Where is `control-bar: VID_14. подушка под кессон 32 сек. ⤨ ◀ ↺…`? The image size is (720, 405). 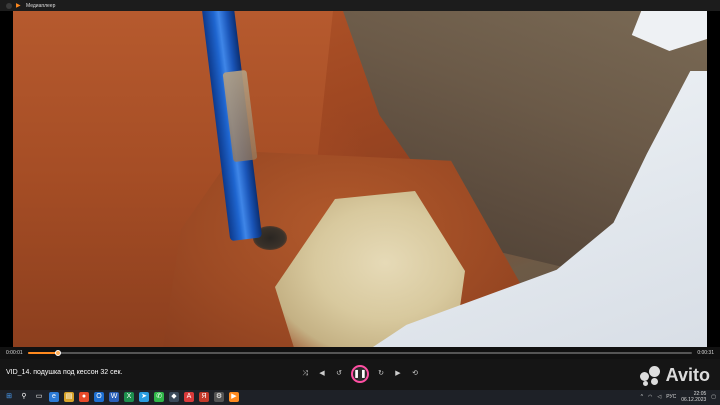 control-bar: VID_14. подушка под кессон 32 сек. ⤨ ◀ ↺… is located at coordinates (360, 374).